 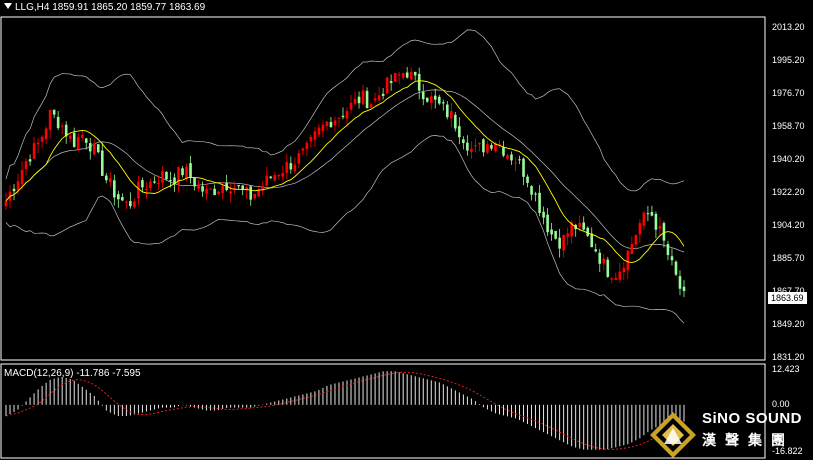 What do you see at coordinates (752, 418) in the screenshot?
I see `logo-name: SiNO SOUND` at bounding box center [752, 418].